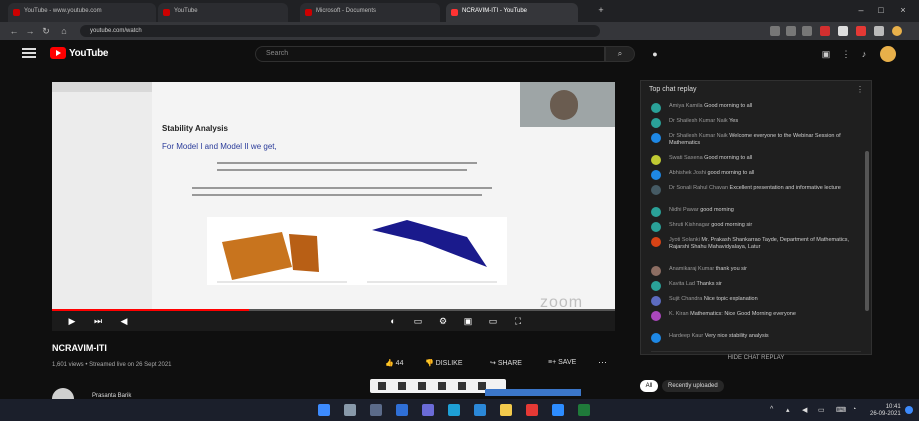  What do you see at coordinates (693, 386) in the screenshot?
I see `filter-chip-recent: Recently uploaded` at bounding box center [693, 386].